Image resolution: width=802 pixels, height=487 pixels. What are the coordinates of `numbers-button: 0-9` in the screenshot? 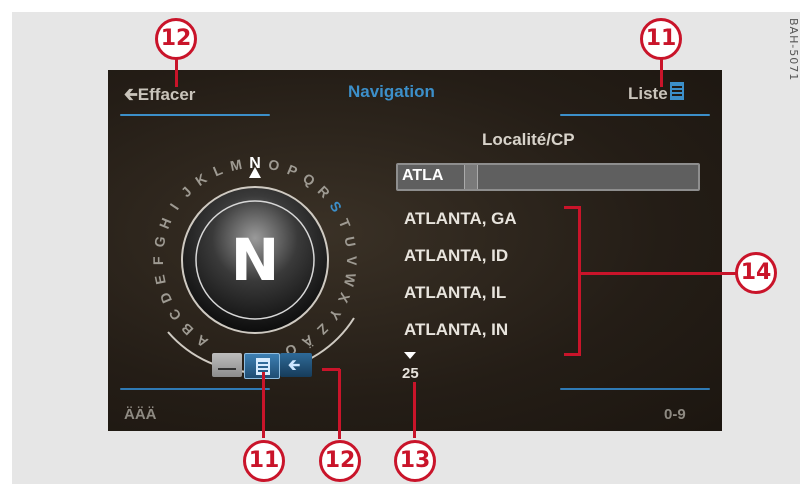 It's located at (675, 414).